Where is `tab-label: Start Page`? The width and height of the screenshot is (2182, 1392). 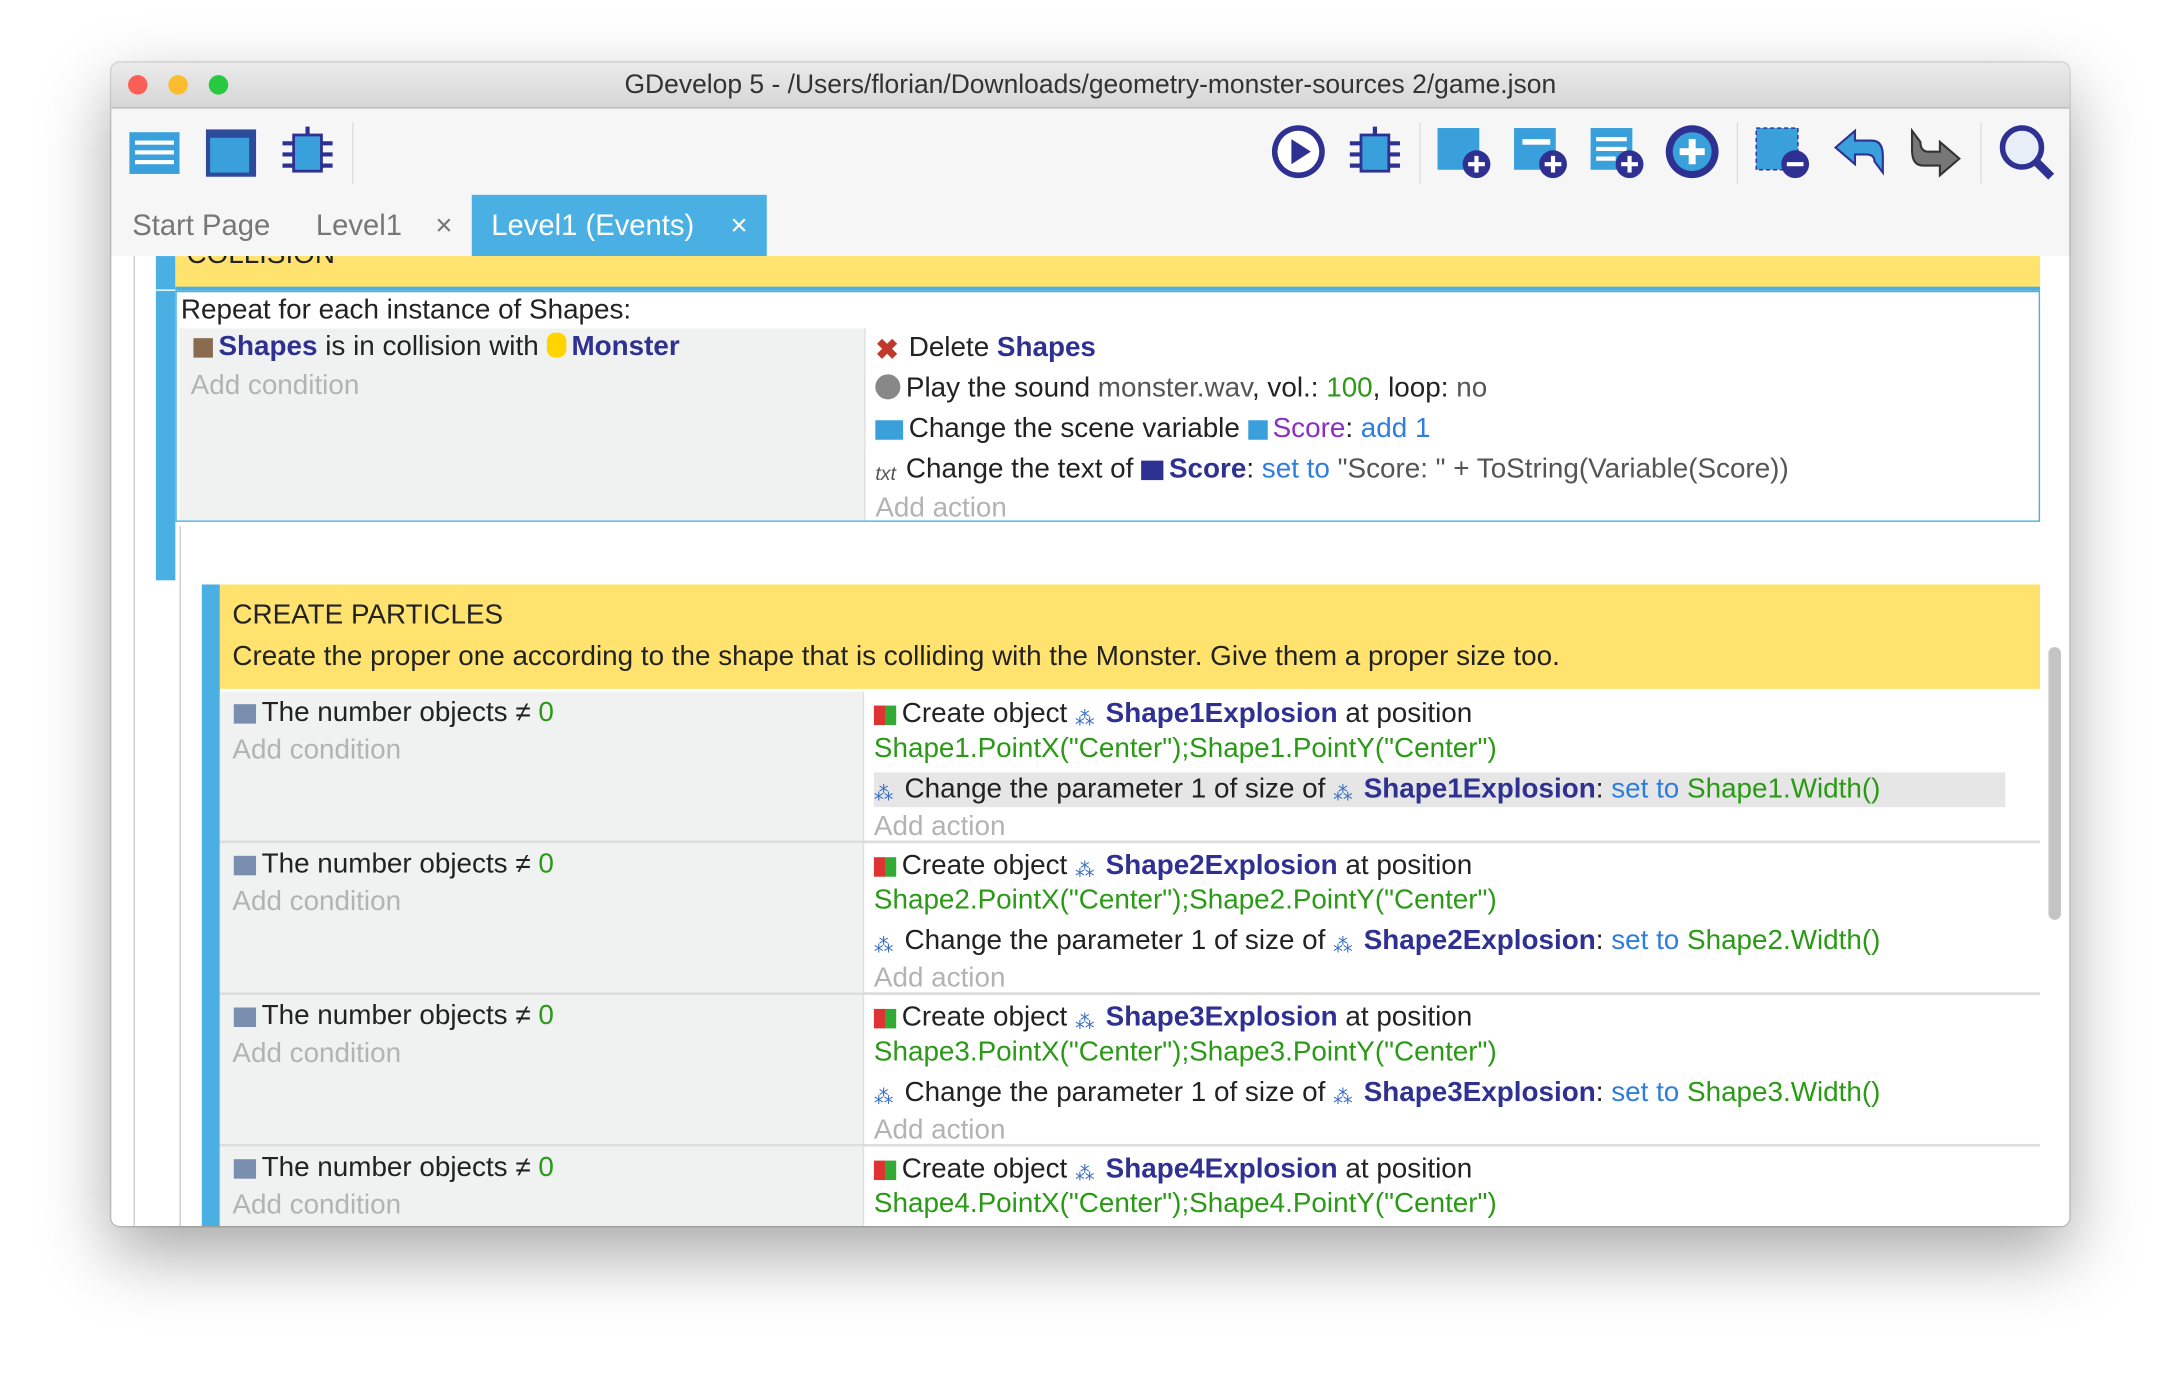
tab-label: Start Page is located at coordinates (201, 226).